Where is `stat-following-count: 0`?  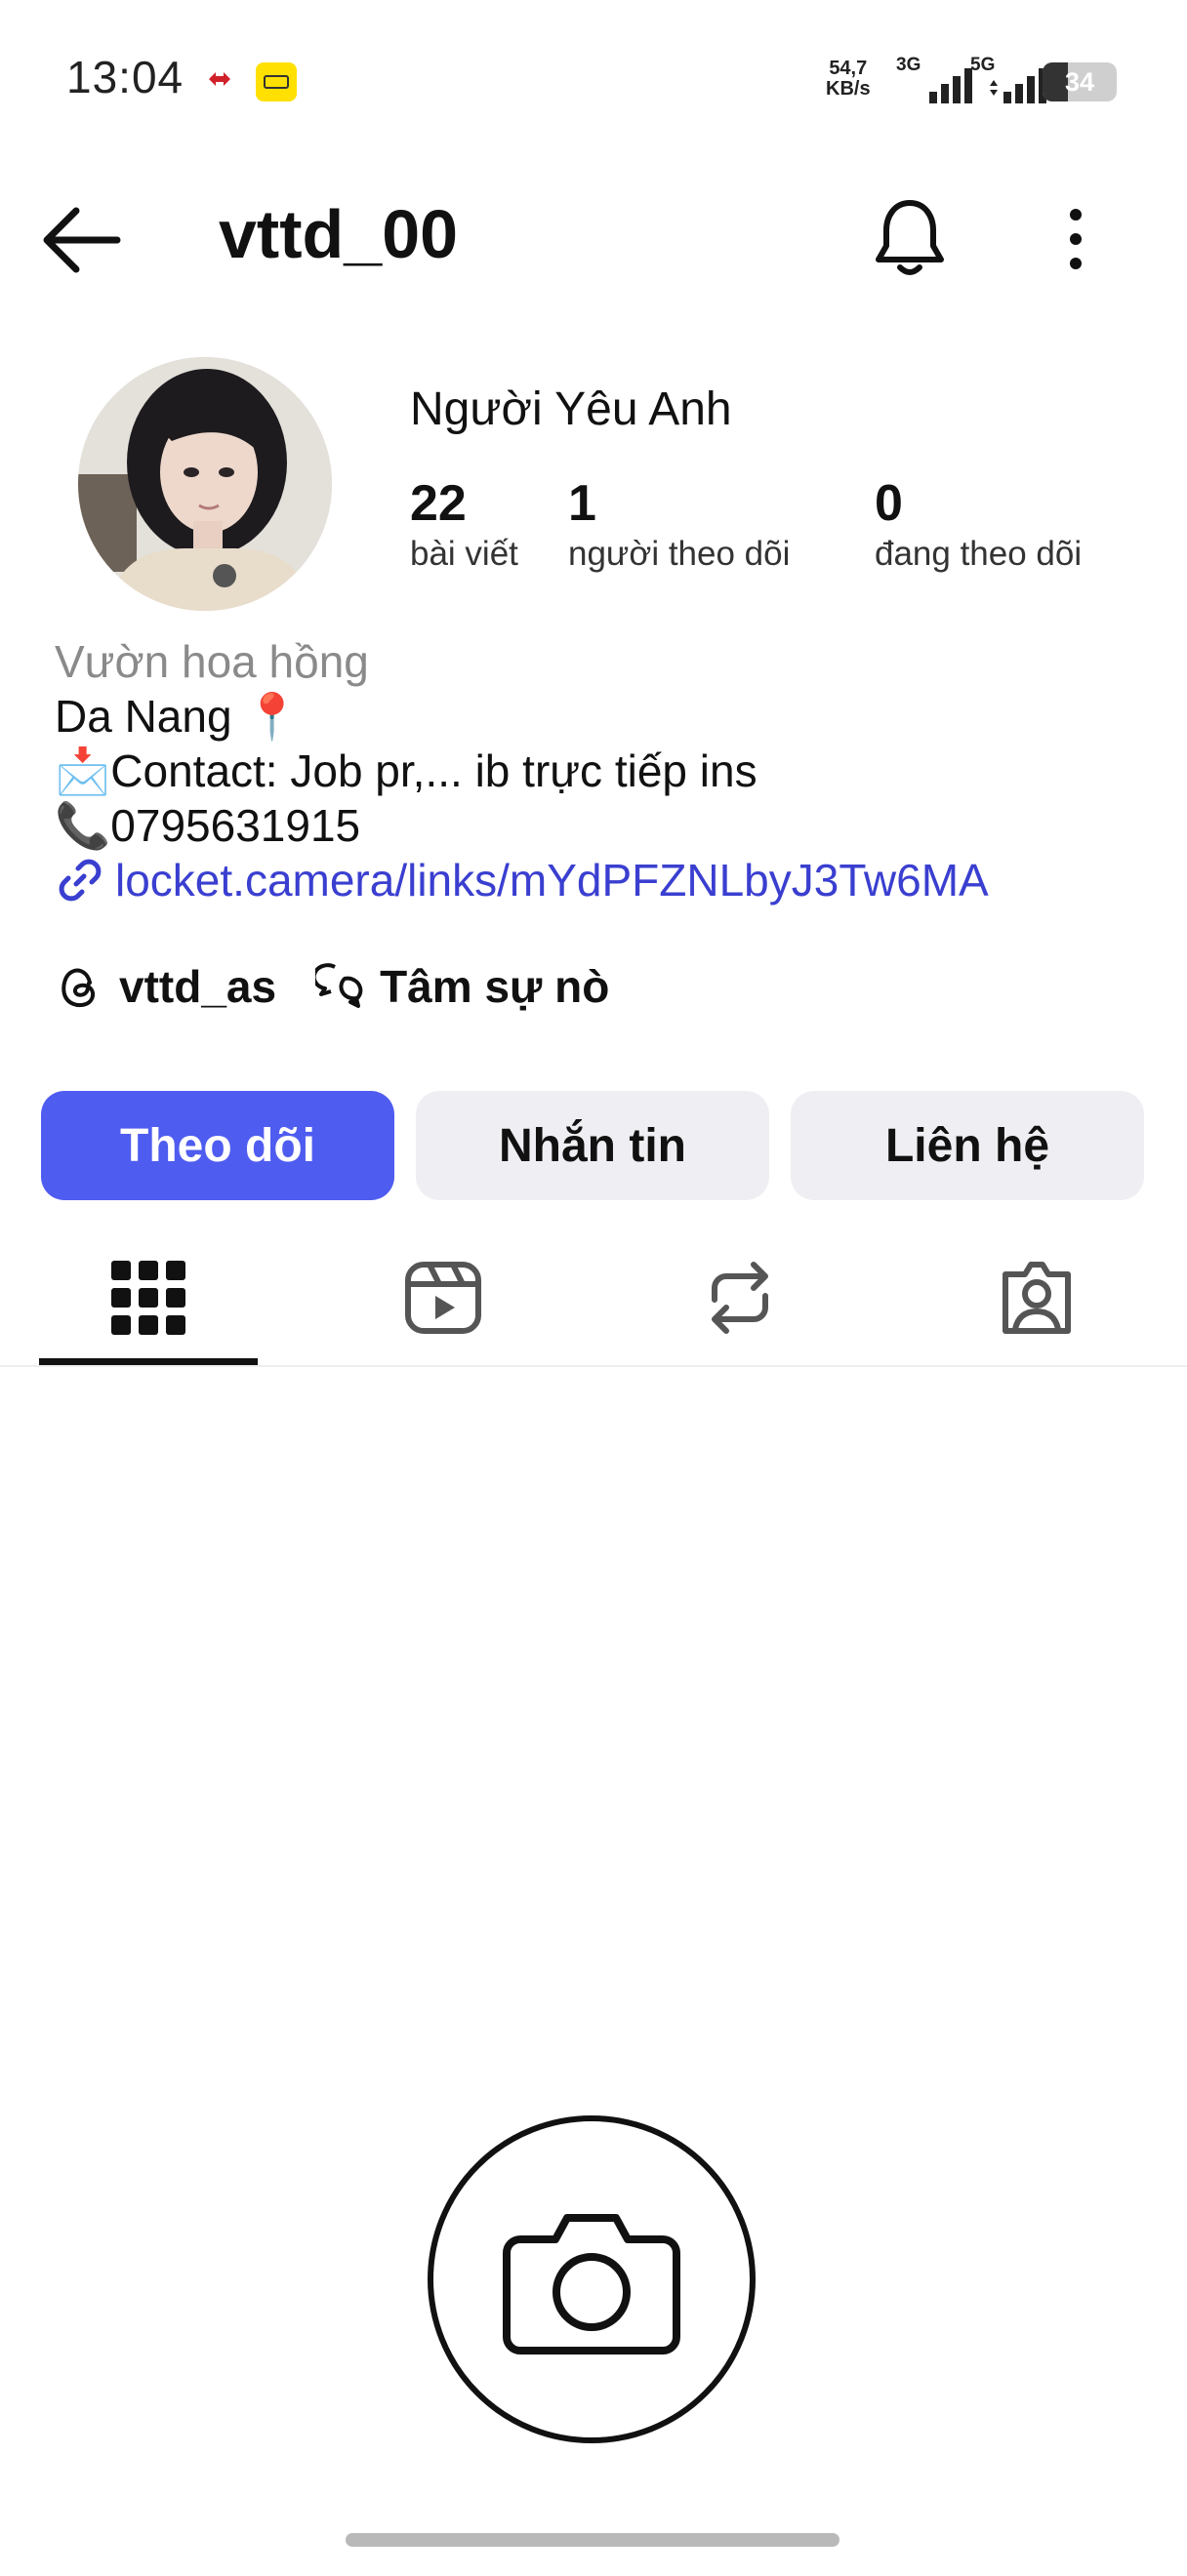 stat-following-count: 0 is located at coordinates (889, 503).